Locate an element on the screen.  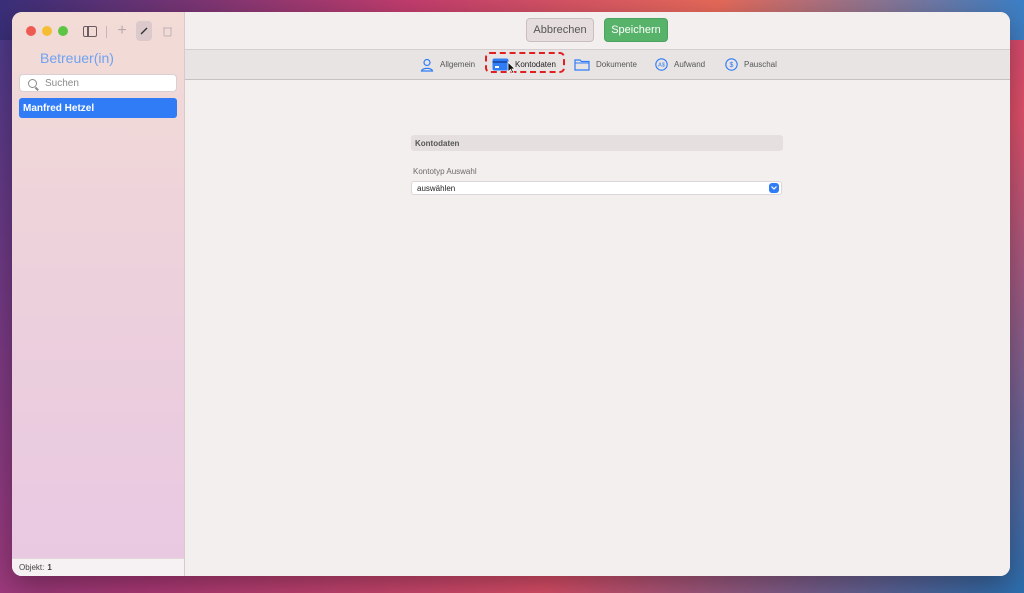
section-header: Kontodaten is located at coordinates (597, 143).